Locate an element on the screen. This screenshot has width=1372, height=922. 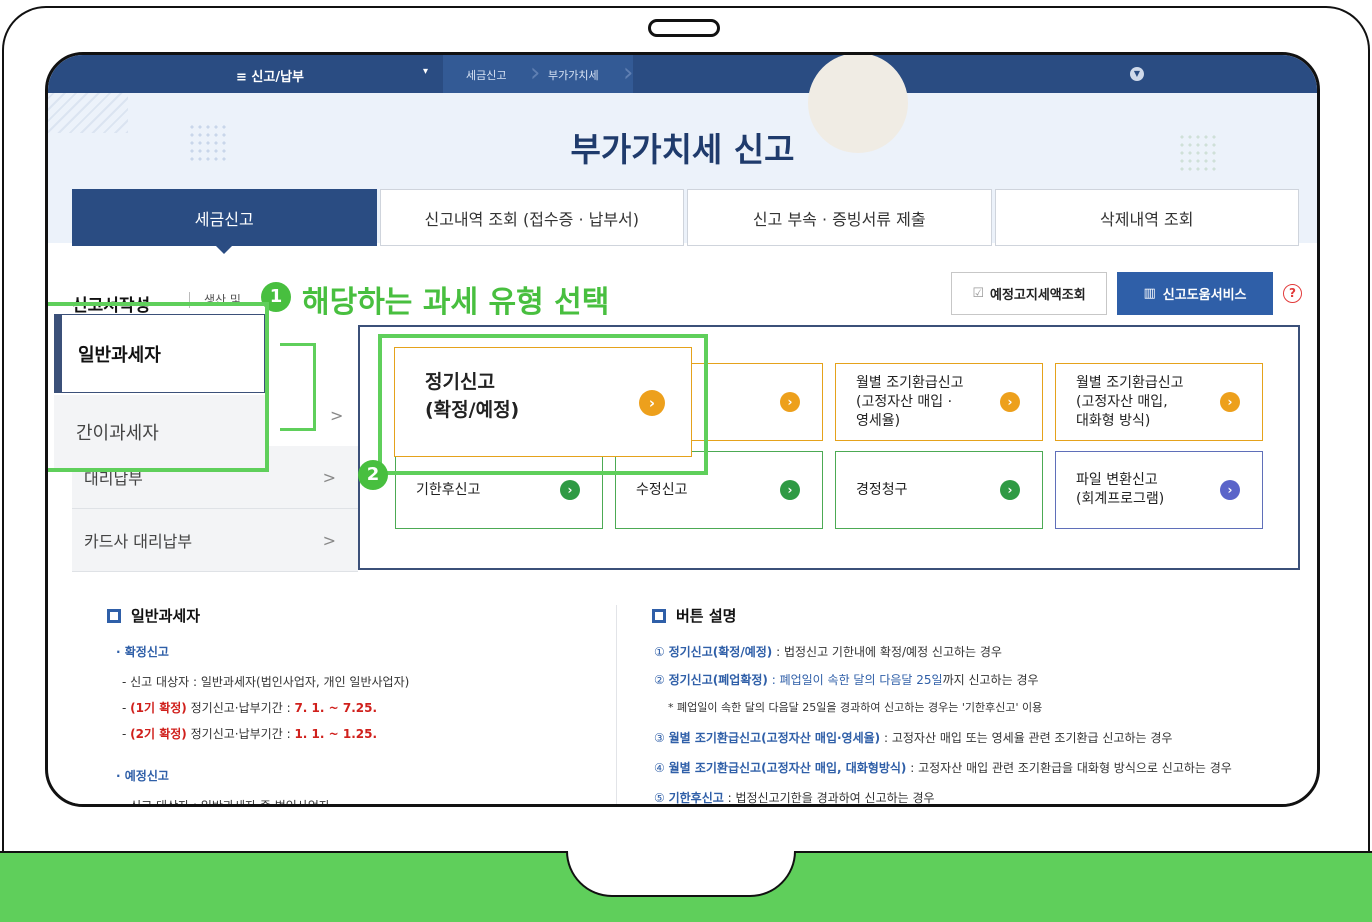
confirm-report-title: · 확정신고 is located at coordinates (142, 652).